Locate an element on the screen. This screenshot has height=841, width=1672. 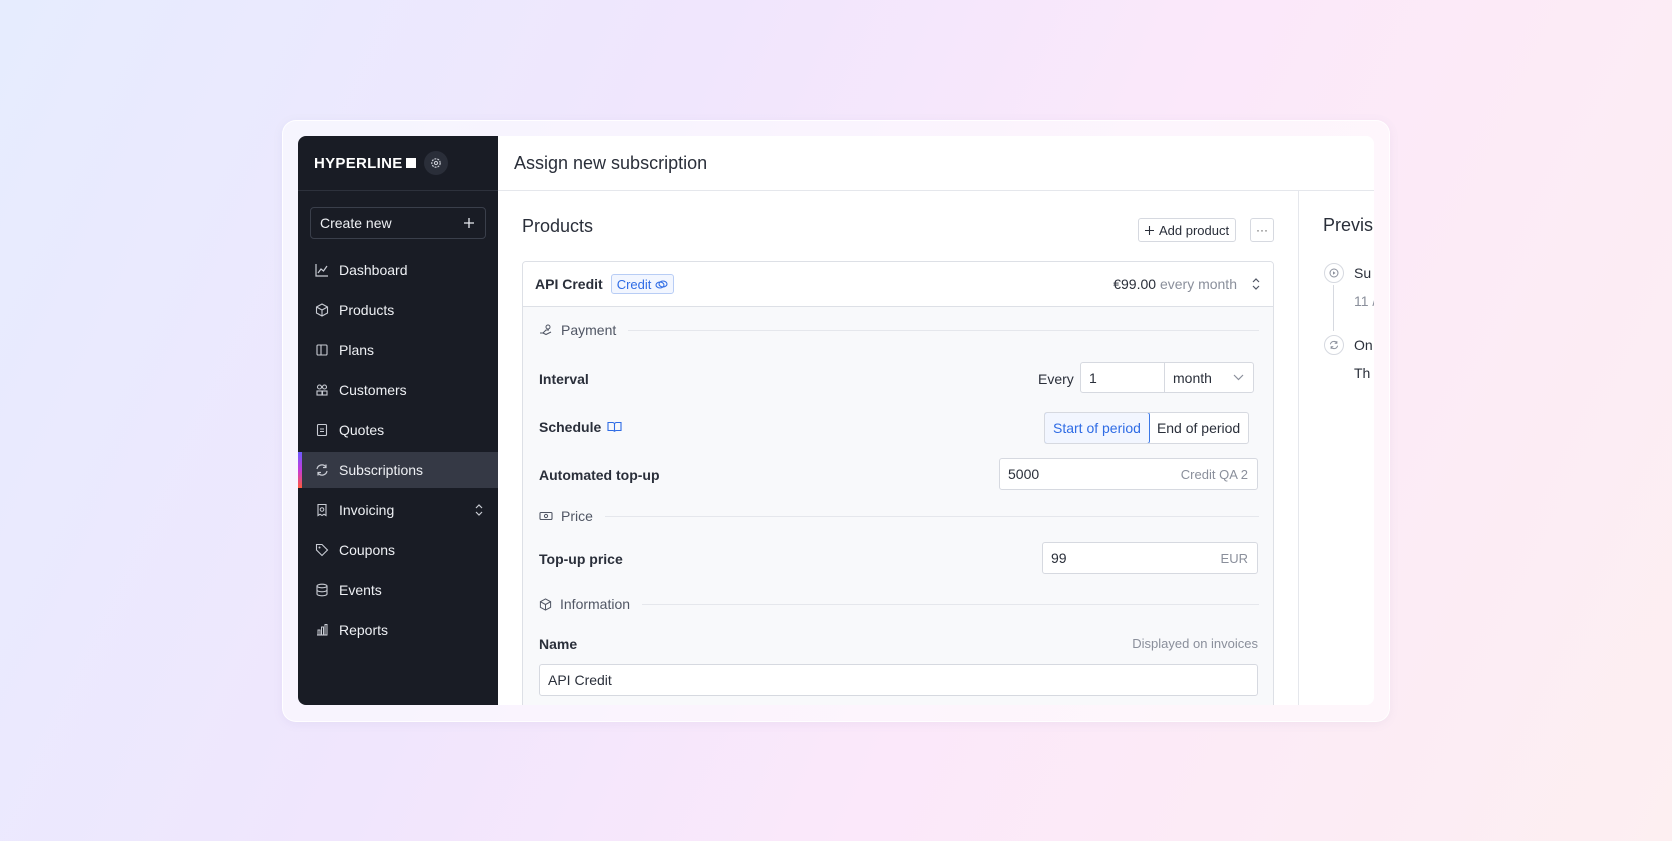
play-circle-icon is located at coordinates (1334, 273).